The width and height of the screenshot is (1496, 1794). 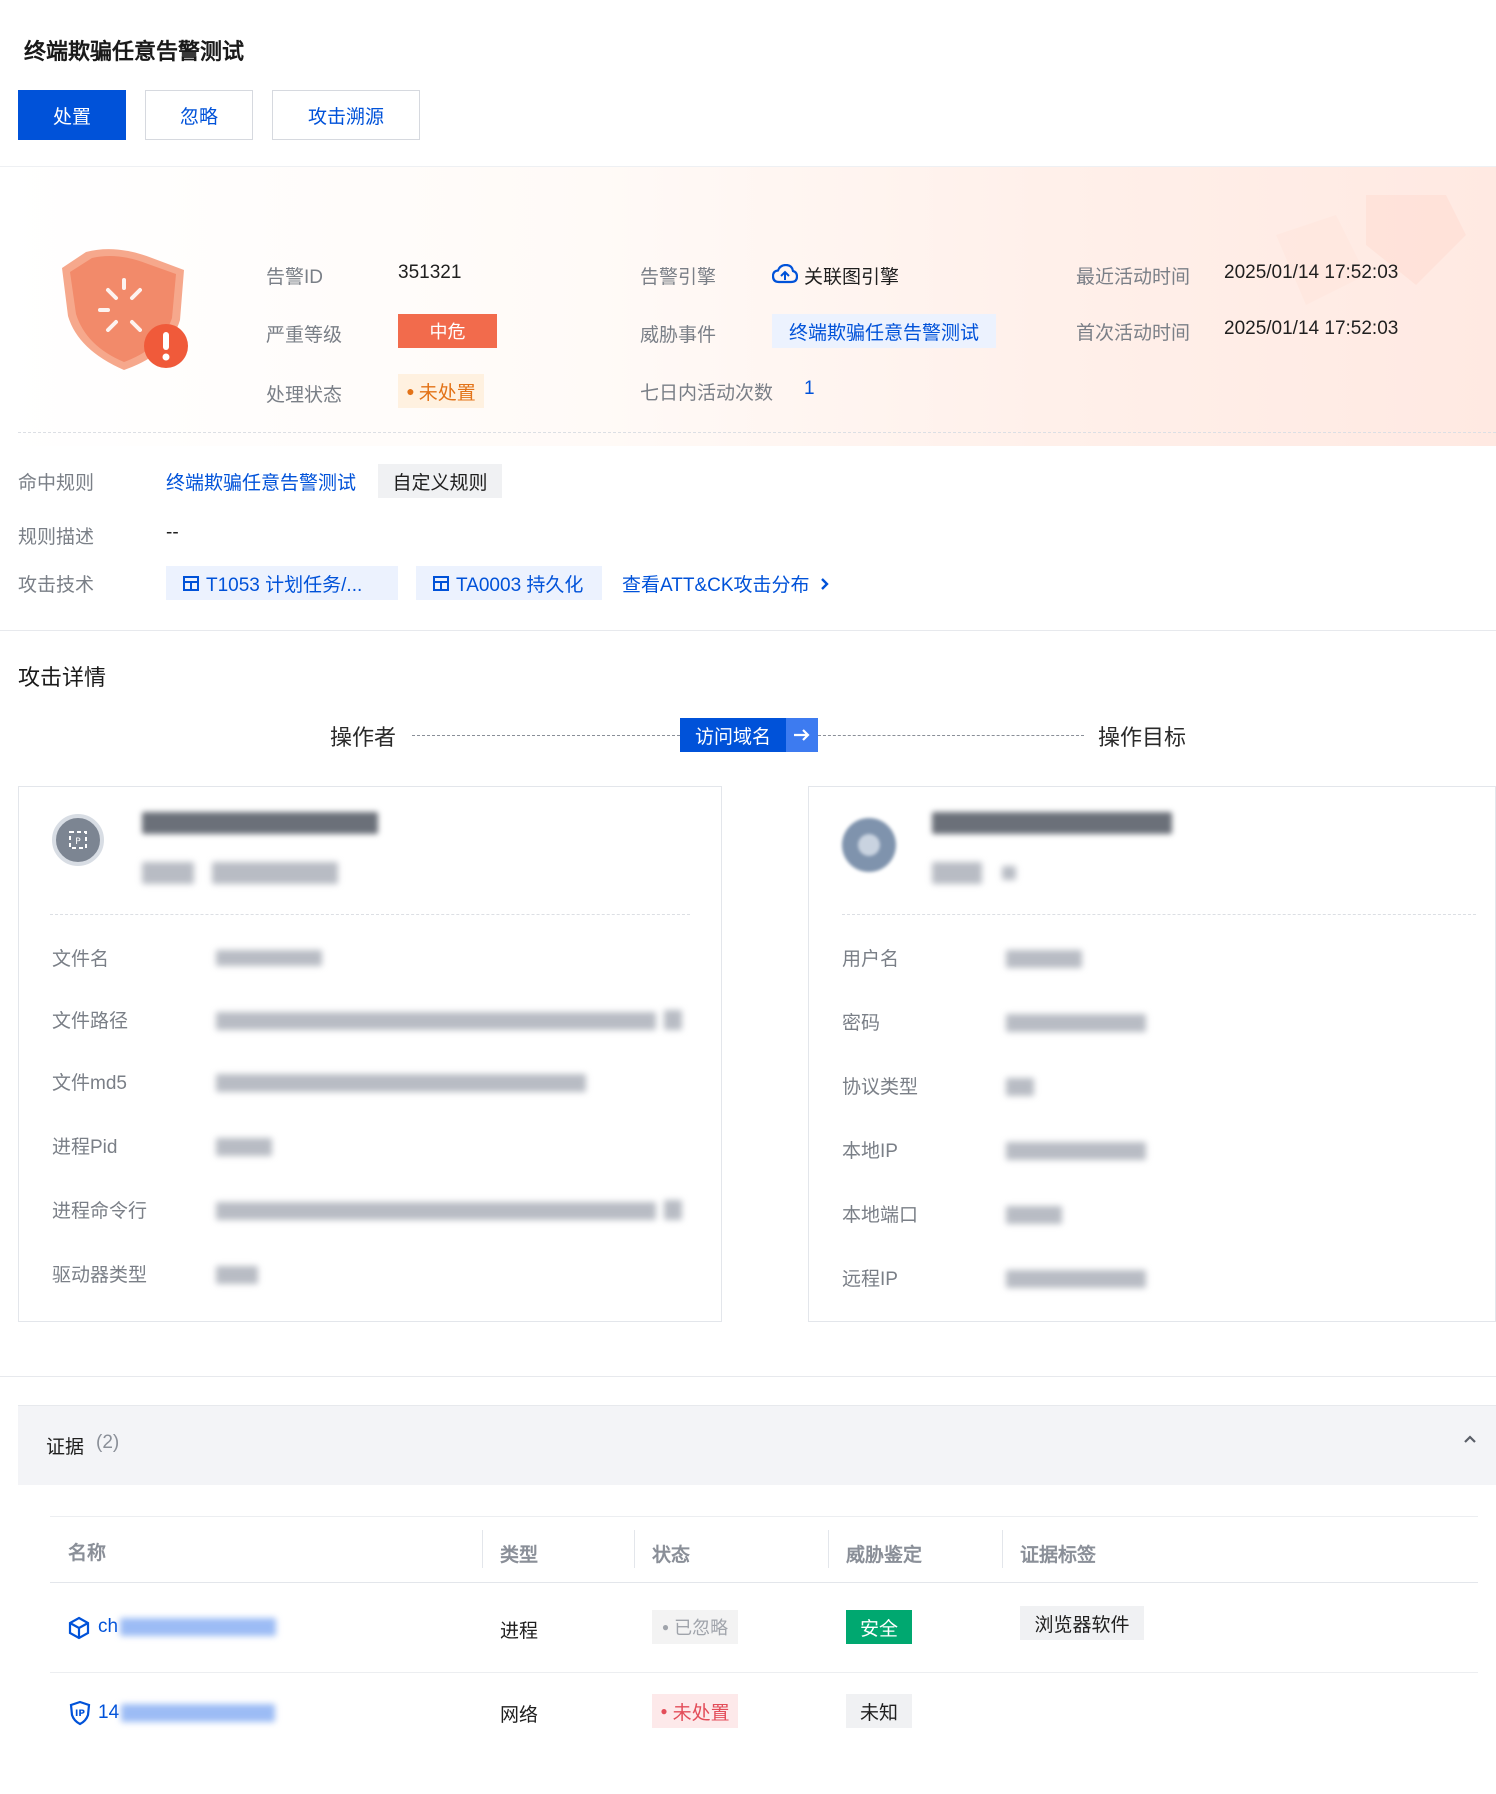 I want to click on event-label: 威胁事件, so click(x=678, y=335).